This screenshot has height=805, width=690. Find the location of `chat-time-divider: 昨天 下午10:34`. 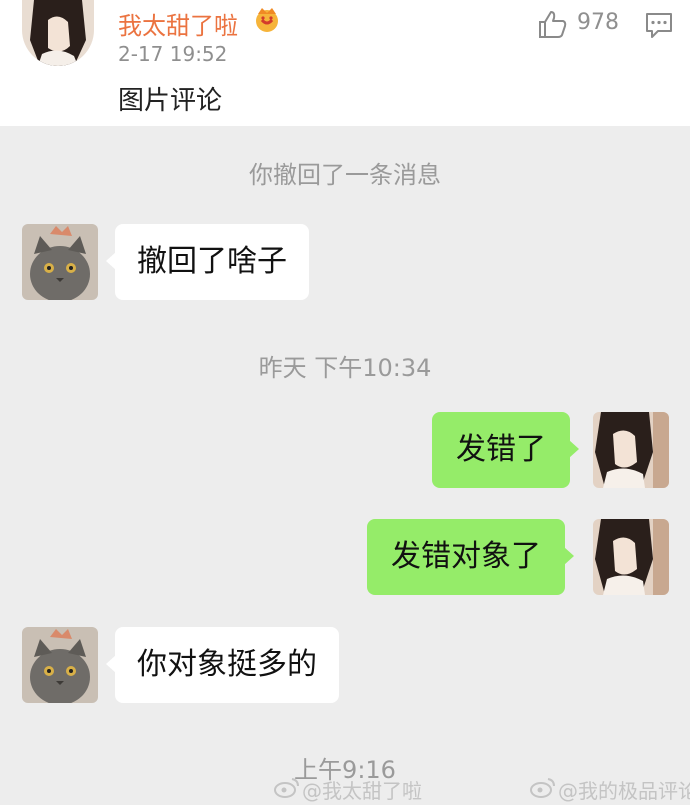

chat-time-divider: 昨天 下午10:34 is located at coordinates (345, 368).